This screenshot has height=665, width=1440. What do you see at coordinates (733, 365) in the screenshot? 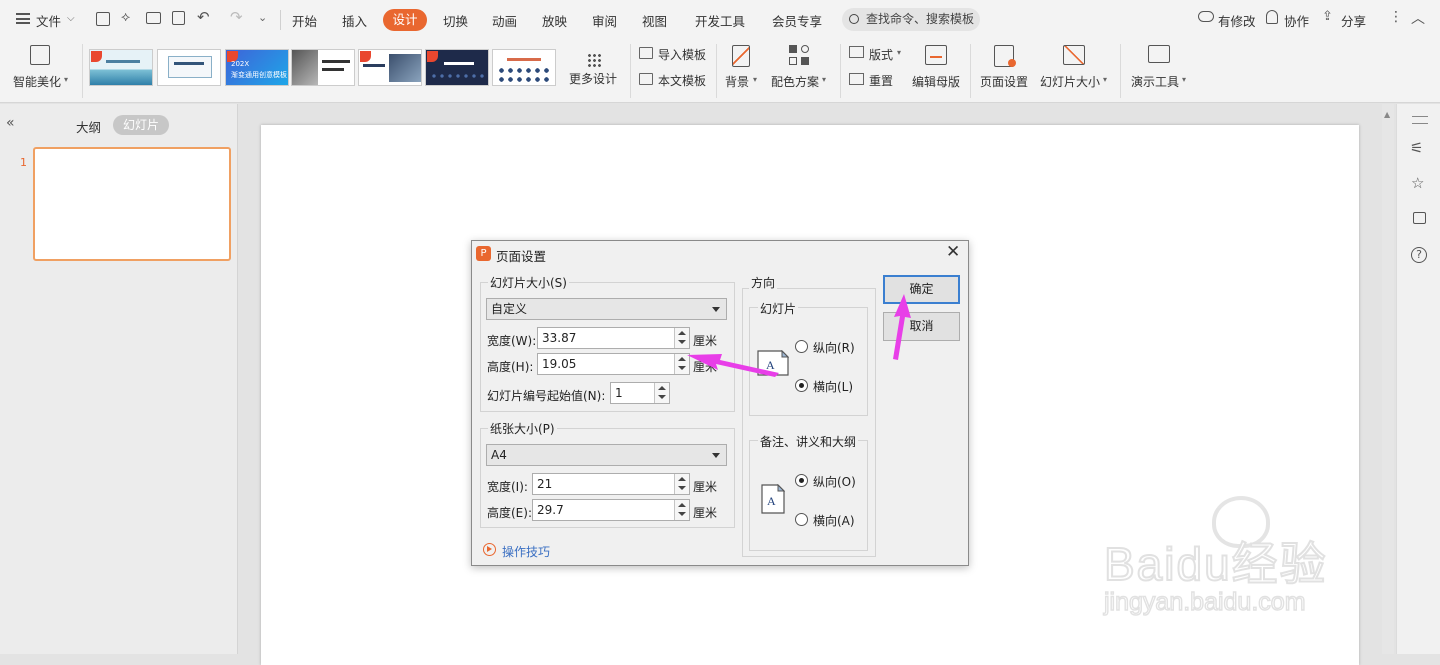
I see `arrow-to-width-input` at bounding box center [733, 365].